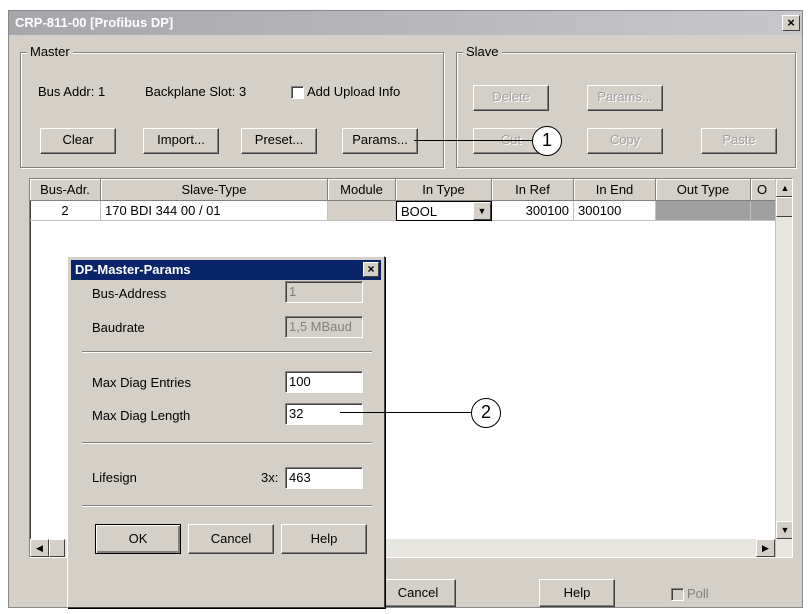  Describe the element at coordinates (57, 548) in the screenshot. I see `hscroll-thumb` at that location.